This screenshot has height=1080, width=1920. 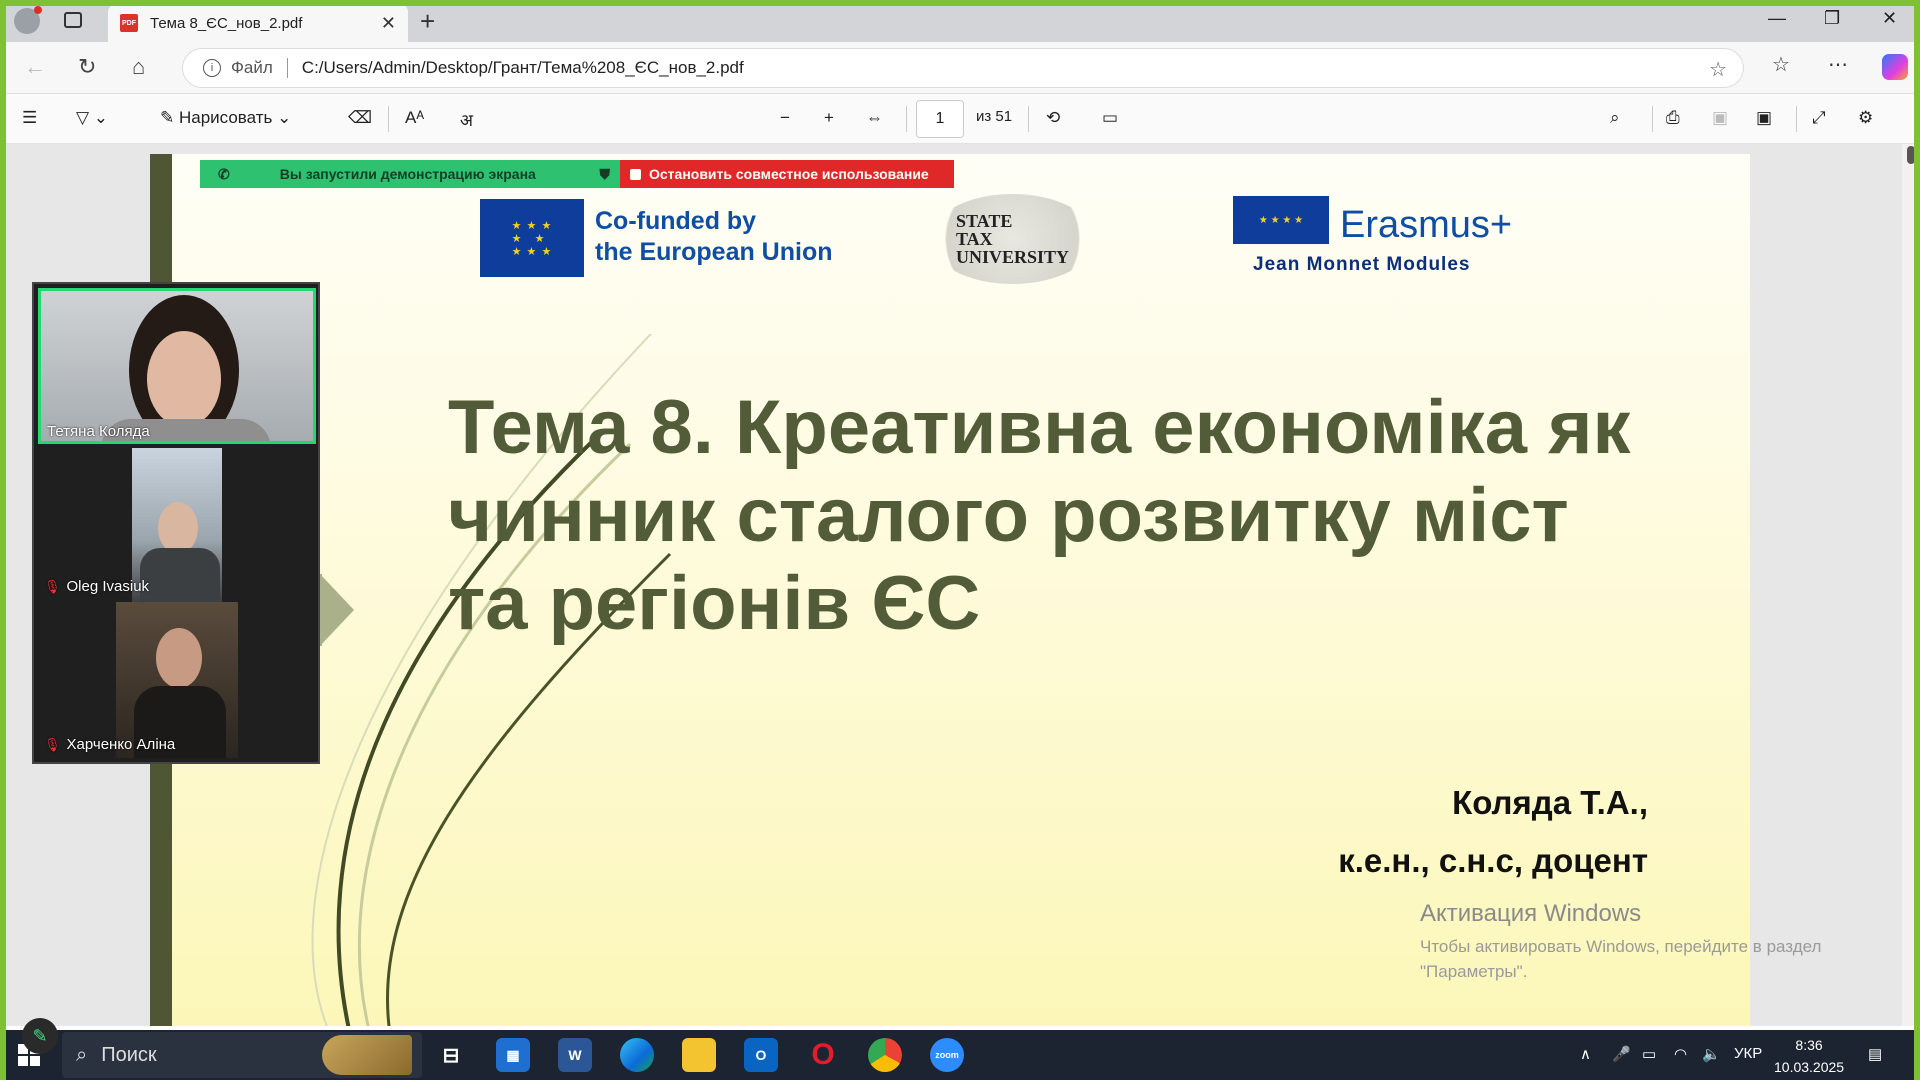 What do you see at coordinates (38, 10) in the screenshot?
I see `notification-dot` at bounding box center [38, 10].